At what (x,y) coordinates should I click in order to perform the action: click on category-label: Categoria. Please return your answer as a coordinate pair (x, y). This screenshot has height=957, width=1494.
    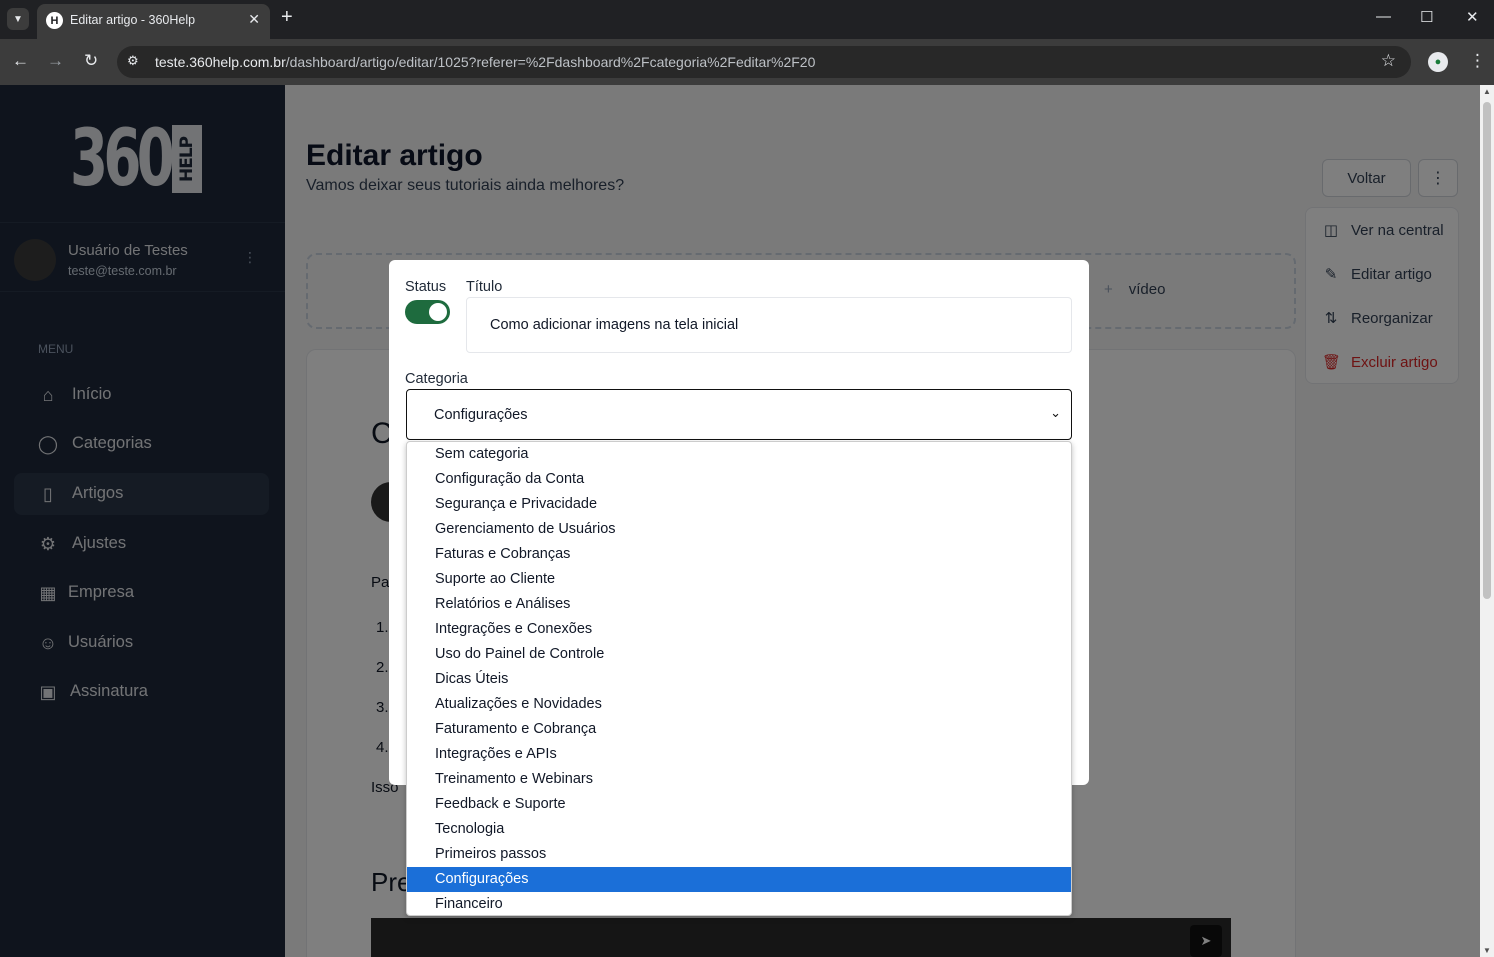
    Looking at the image, I should click on (436, 379).